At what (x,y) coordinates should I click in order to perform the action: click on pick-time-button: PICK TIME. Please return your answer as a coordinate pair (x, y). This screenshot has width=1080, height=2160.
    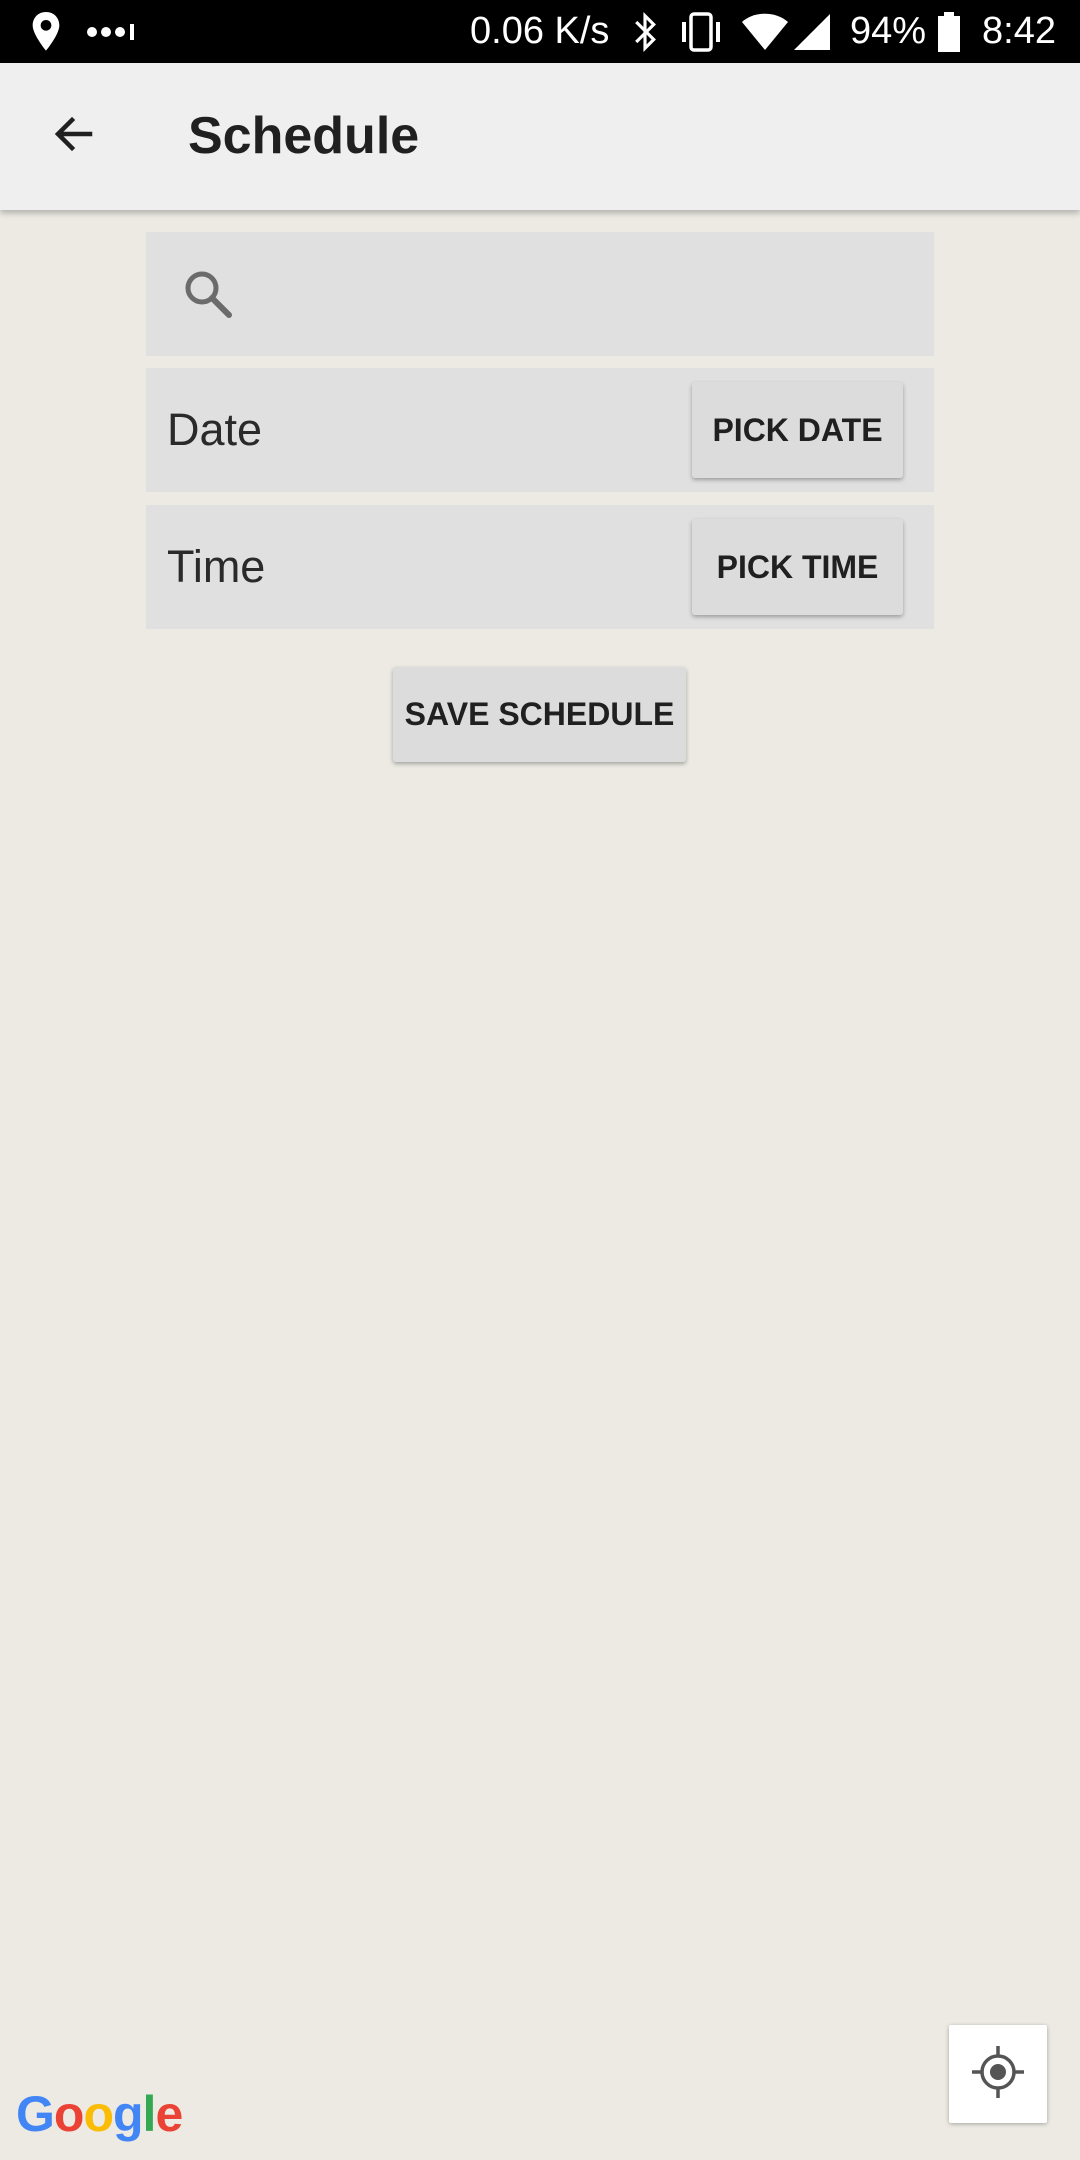
    Looking at the image, I should click on (797, 567).